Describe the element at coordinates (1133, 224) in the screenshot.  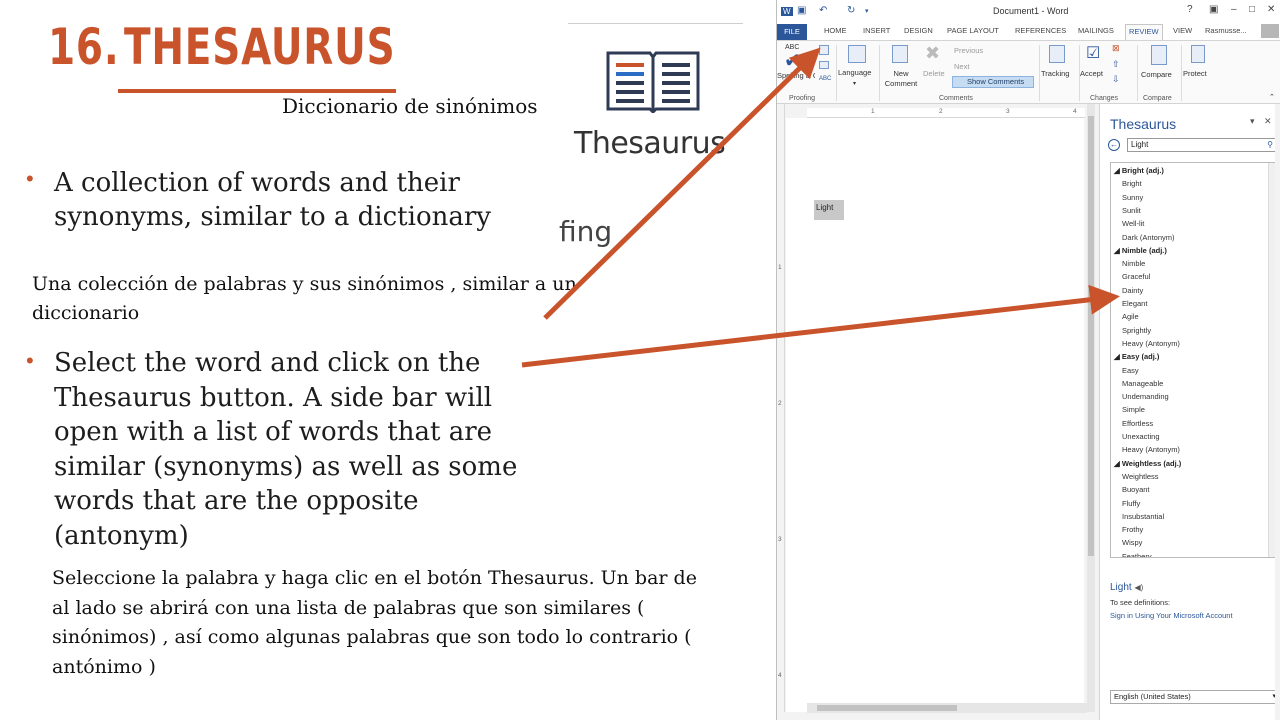
I see `synonym-item: Well-lit` at that location.